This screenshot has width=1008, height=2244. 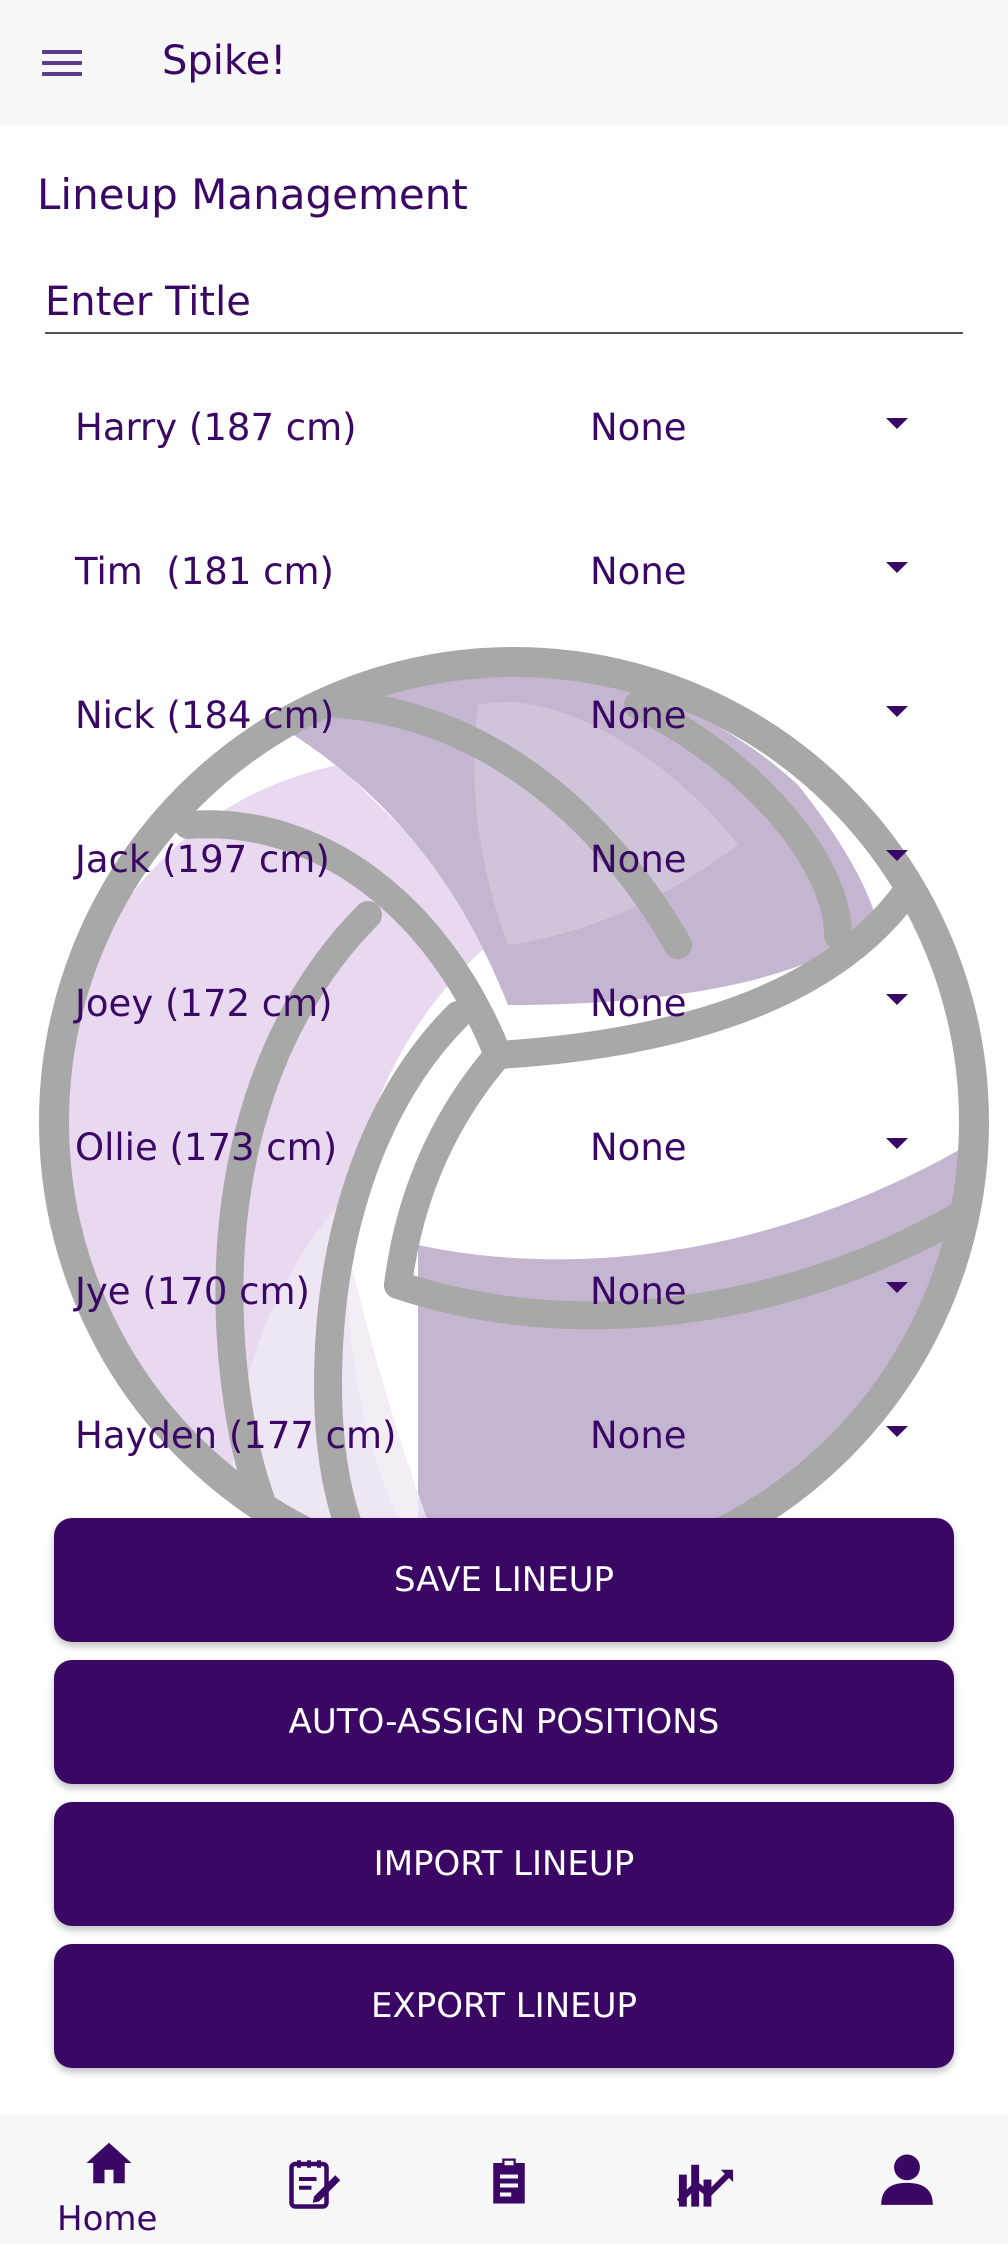 I want to click on player-name: Nick (184 cm), so click(x=205, y=715).